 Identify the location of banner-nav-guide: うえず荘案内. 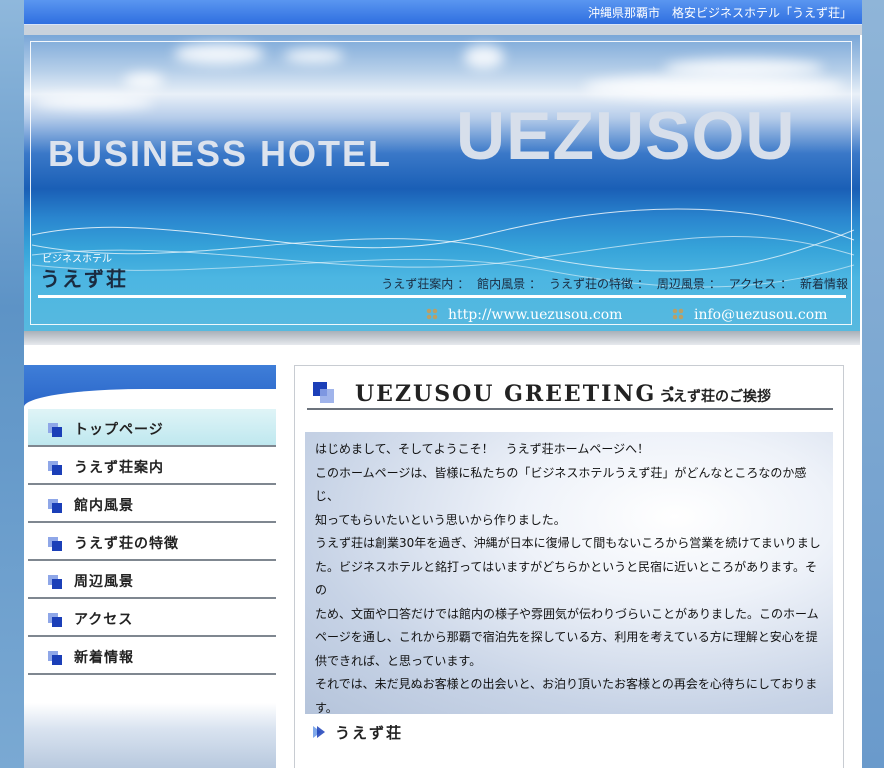
(417, 284).